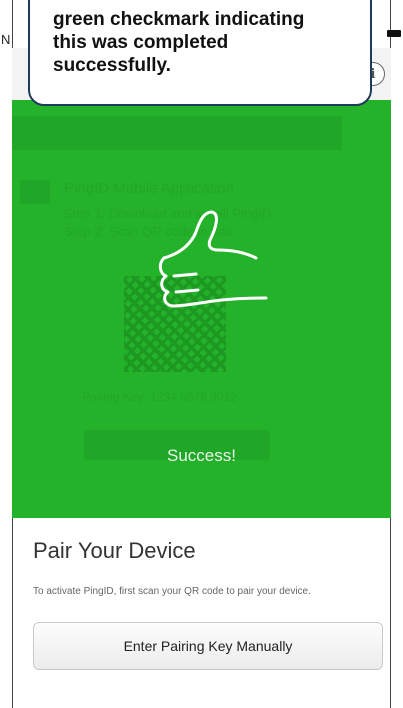 This screenshot has width=403, height=708. I want to click on ghost-header-bar, so click(177, 133).